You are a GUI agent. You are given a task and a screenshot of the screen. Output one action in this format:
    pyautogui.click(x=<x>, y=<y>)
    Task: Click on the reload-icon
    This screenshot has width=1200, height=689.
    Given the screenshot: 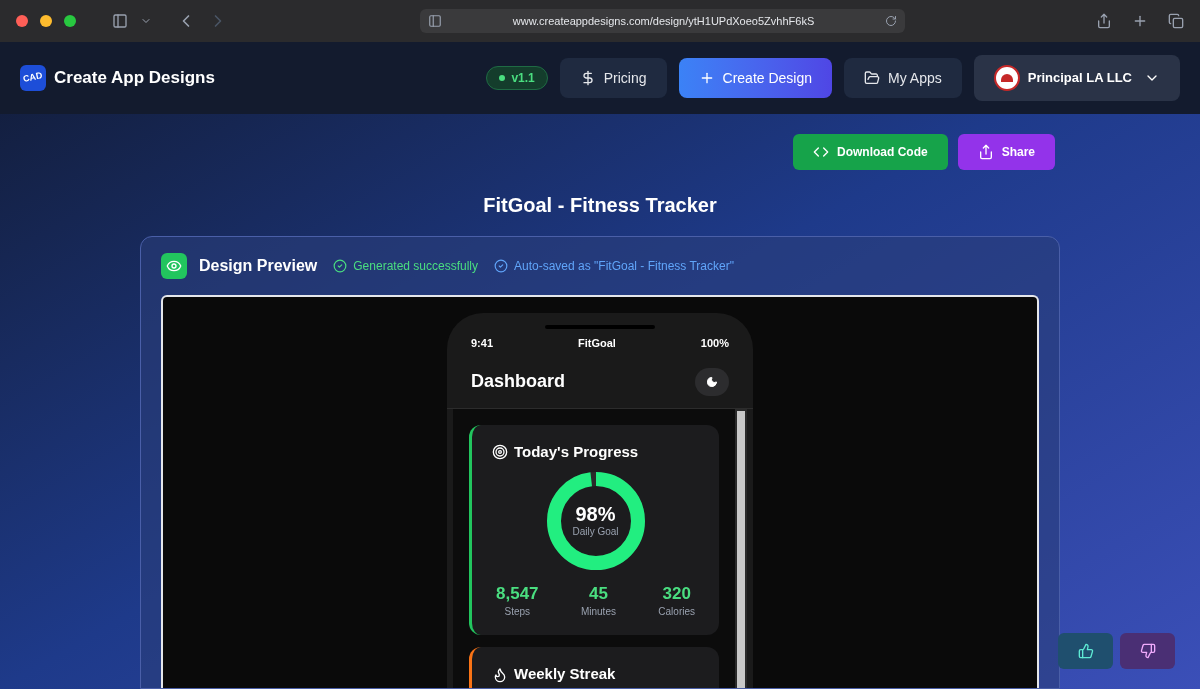 What is the action you would take?
    pyautogui.click(x=891, y=21)
    